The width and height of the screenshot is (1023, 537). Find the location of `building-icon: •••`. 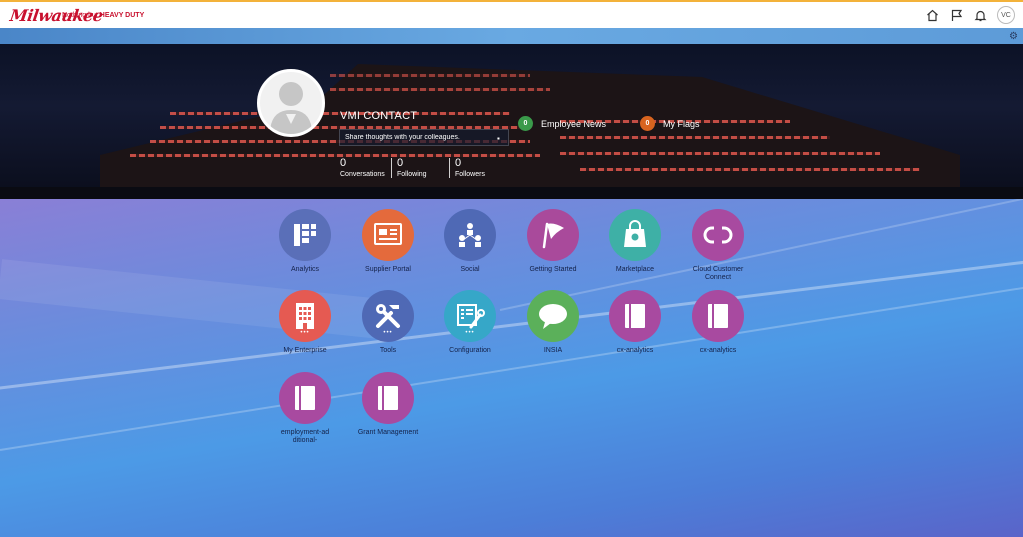

building-icon: ••• is located at coordinates (305, 316).